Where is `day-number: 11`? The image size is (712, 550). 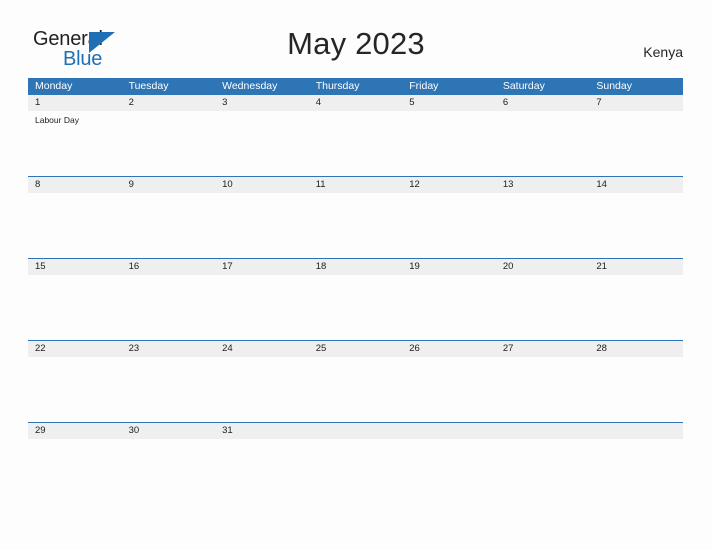
day-number: 11 is located at coordinates (356, 185).